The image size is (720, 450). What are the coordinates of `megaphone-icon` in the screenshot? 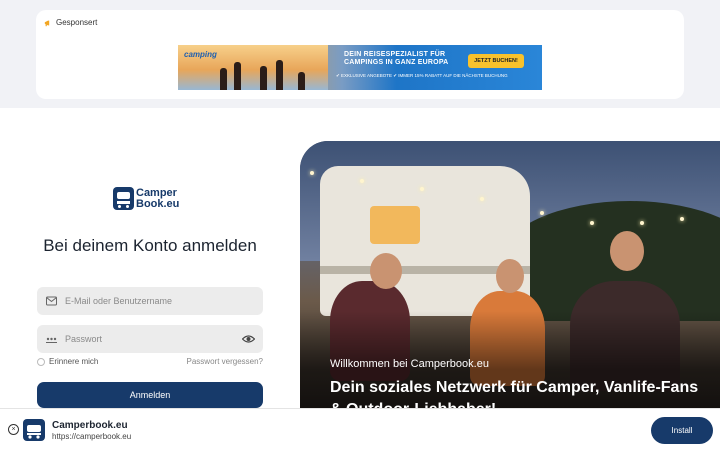 It's located at (47, 23).